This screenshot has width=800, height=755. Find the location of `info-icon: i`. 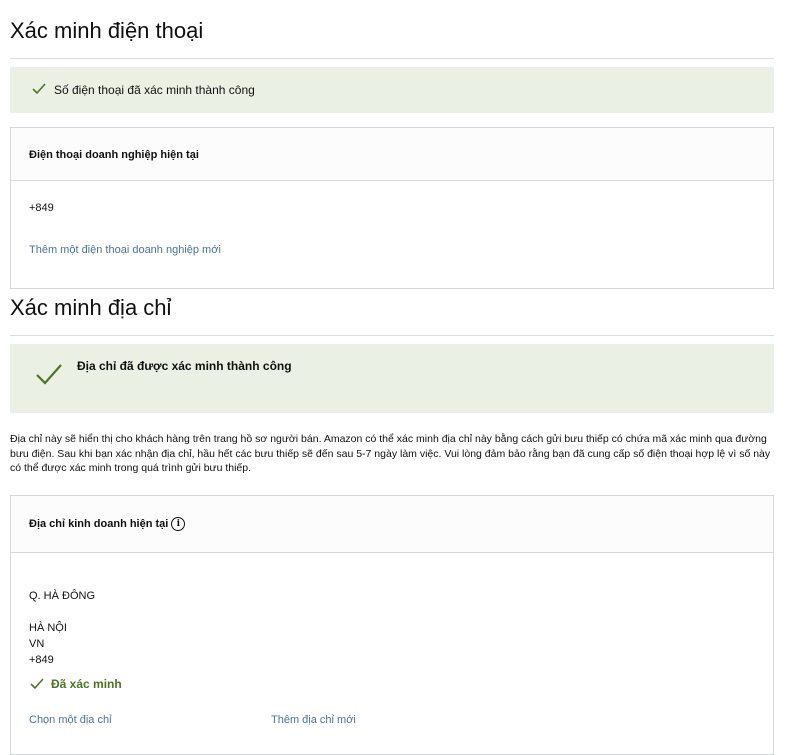

info-icon: i is located at coordinates (178, 524).